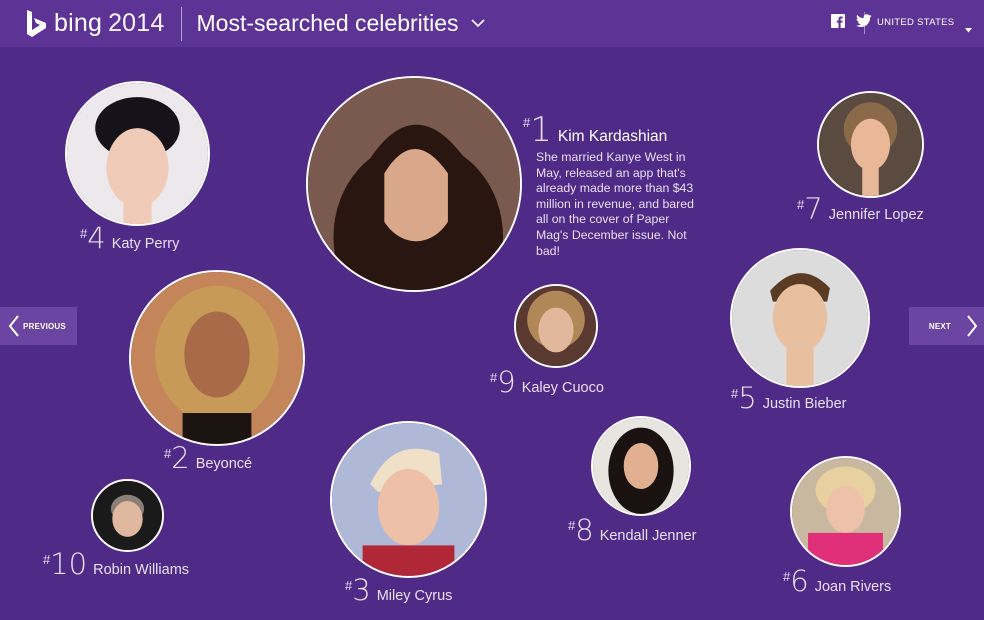 The width and height of the screenshot is (984, 620). What do you see at coordinates (181, 23) in the screenshot?
I see `header-divider` at bounding box center [181, 23].